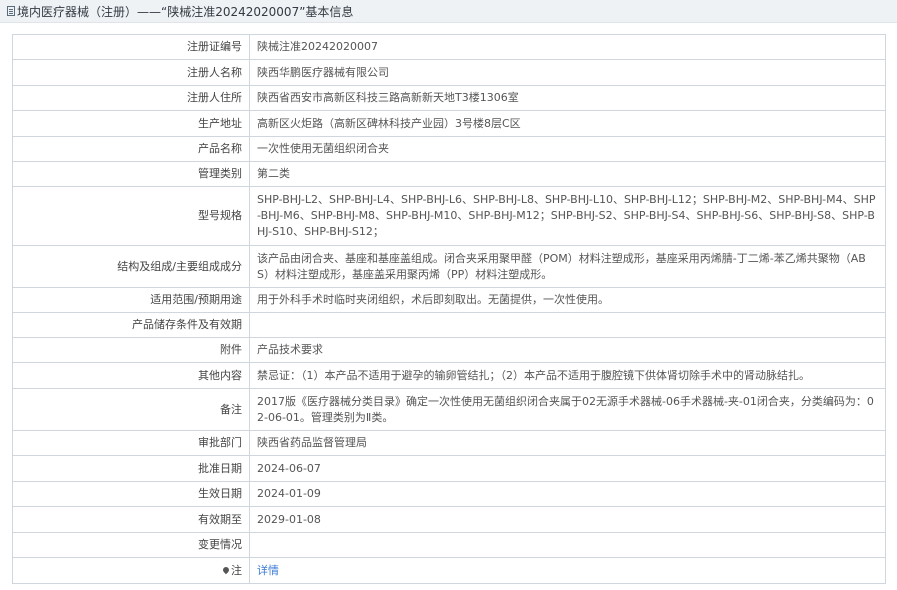 The width and height of the screenshot is (897, 590). What do you see at coordinates (226, 569) in the screenshot?
I see `pin-icon` at bounding box center [226, 569].